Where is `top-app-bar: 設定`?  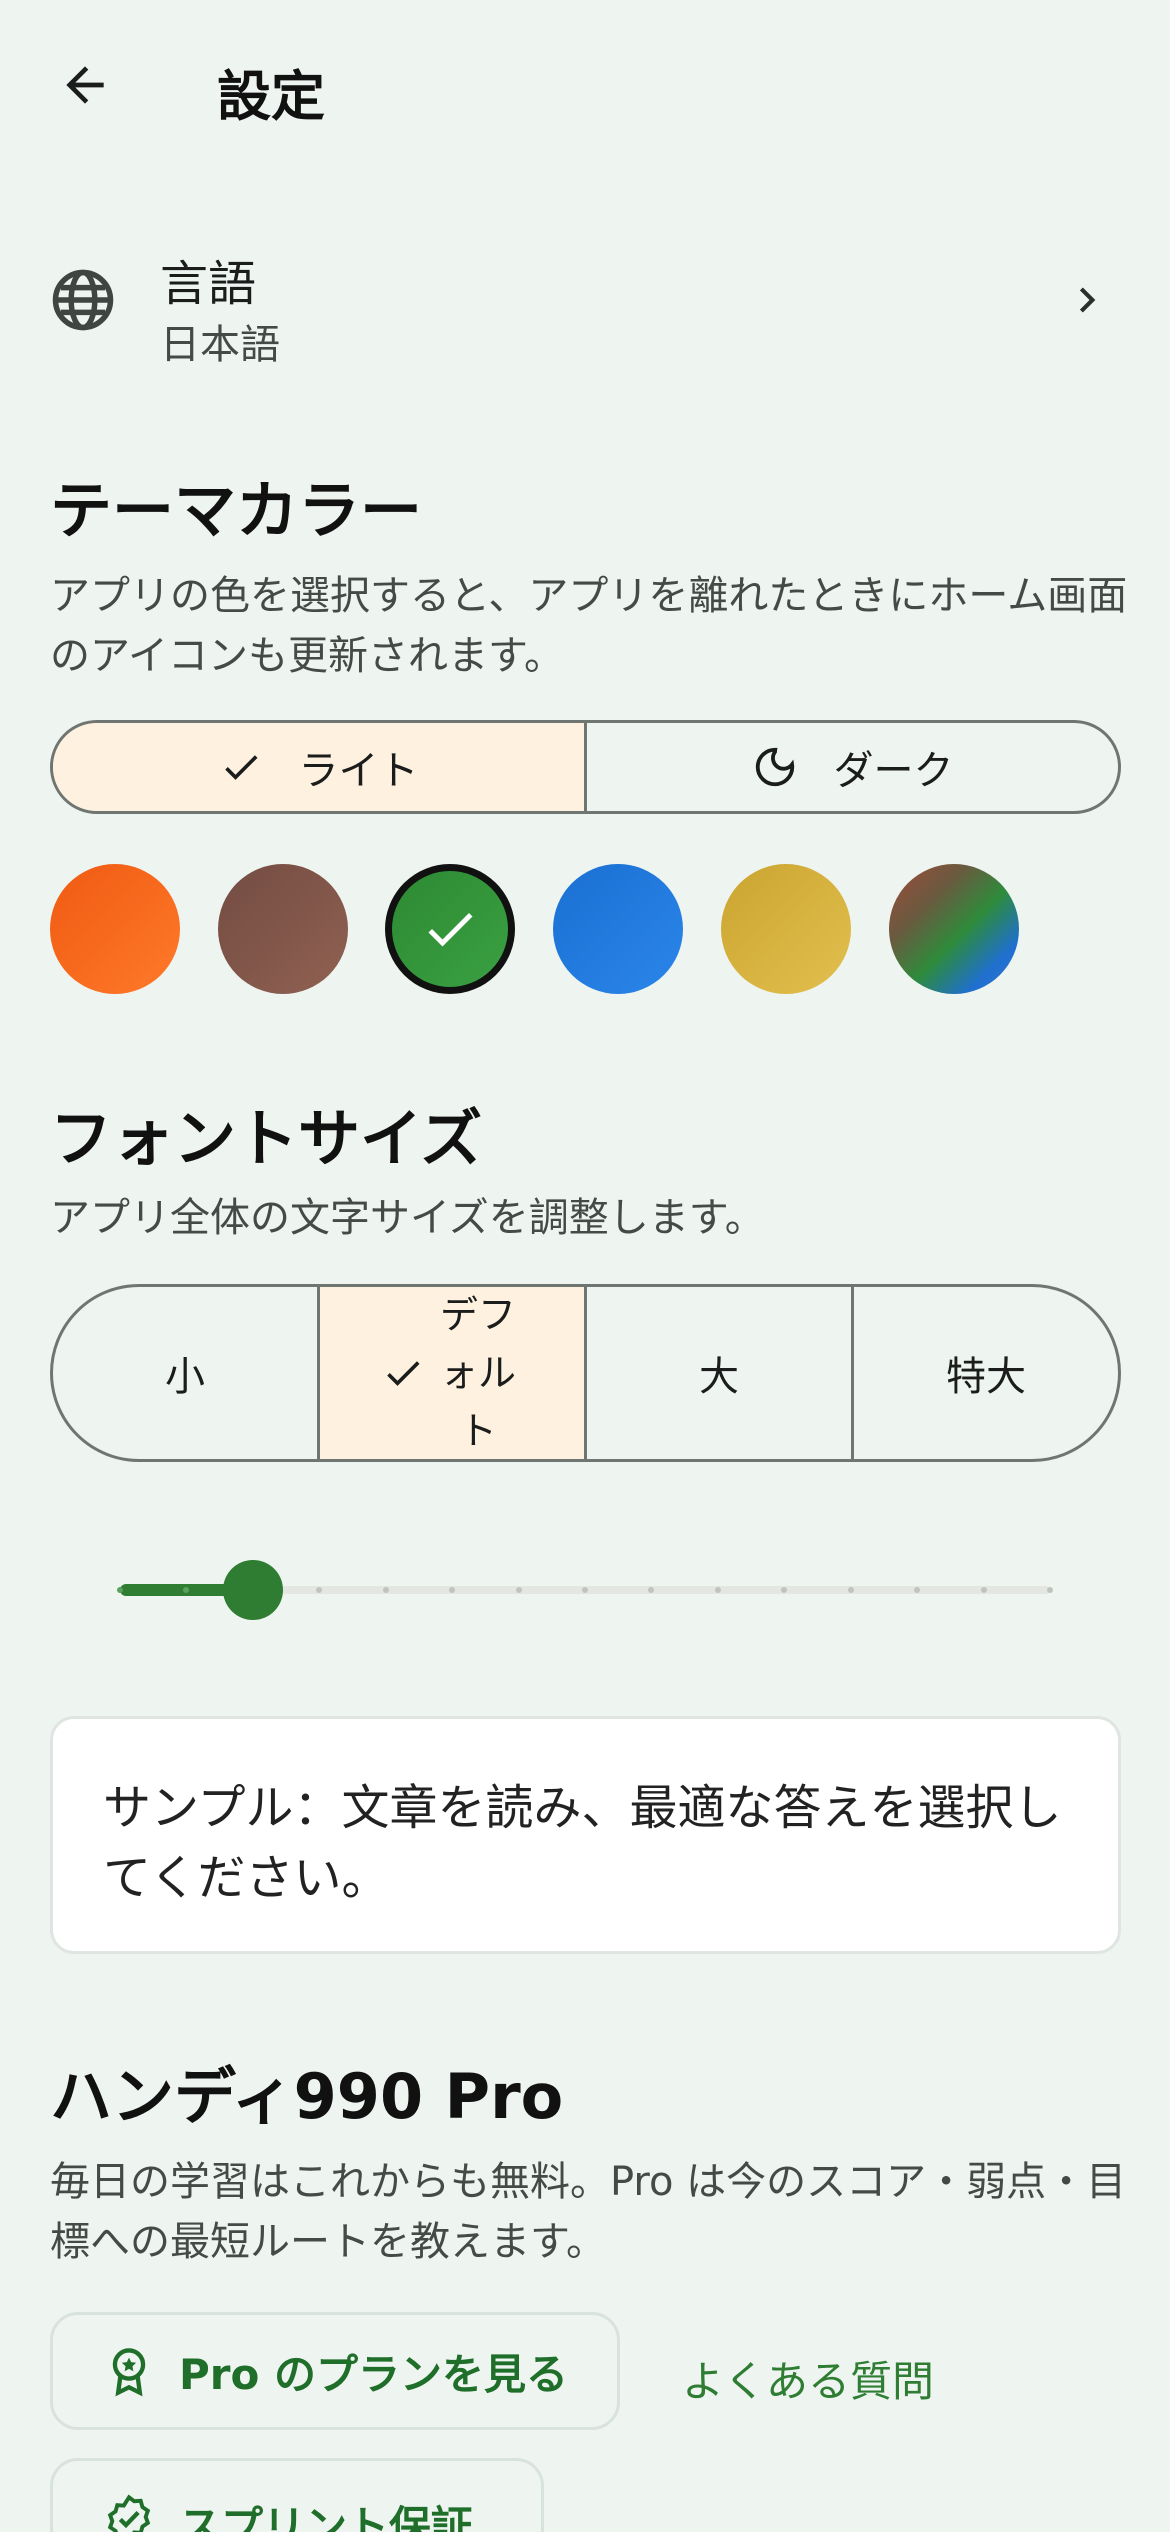
top-app-bar: 設定 is located at coordinates (585, 87).